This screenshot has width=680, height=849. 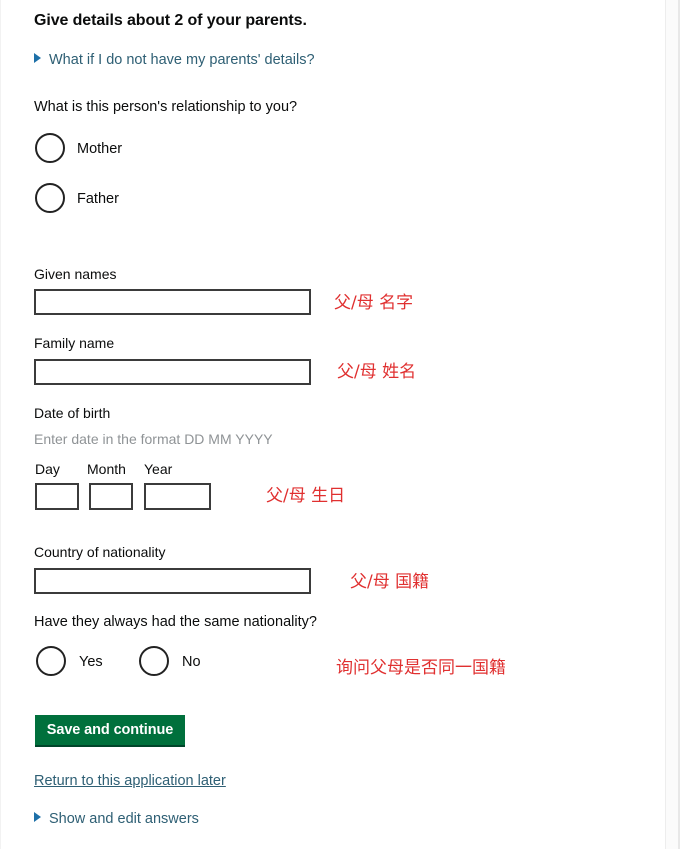 I want to click on month-input, so click(x=111, y=496).